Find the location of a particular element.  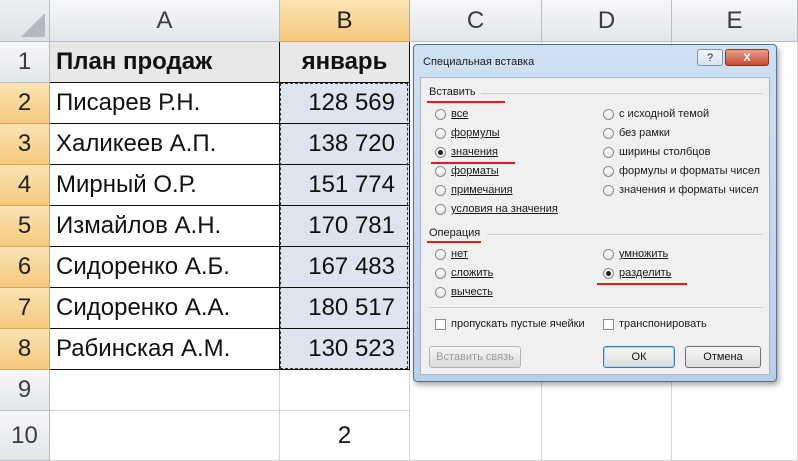

annotation-underline-paste is located at coordinates (466, 102).